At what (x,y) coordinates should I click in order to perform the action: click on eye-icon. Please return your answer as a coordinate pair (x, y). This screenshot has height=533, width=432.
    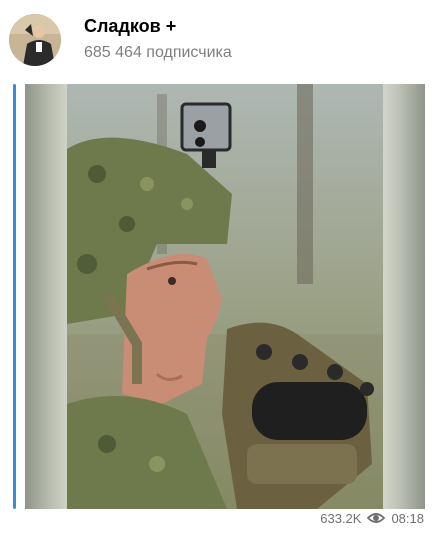
    Looking at the image, I should click on (376, 518).